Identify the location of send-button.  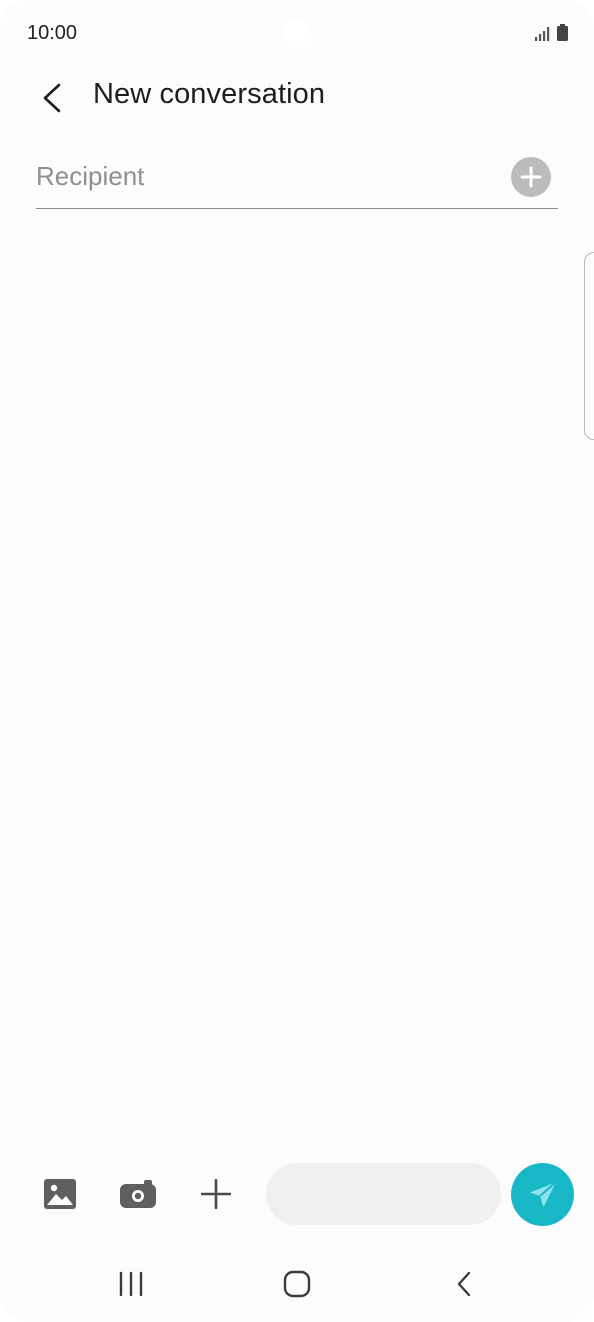
(542, 1194).